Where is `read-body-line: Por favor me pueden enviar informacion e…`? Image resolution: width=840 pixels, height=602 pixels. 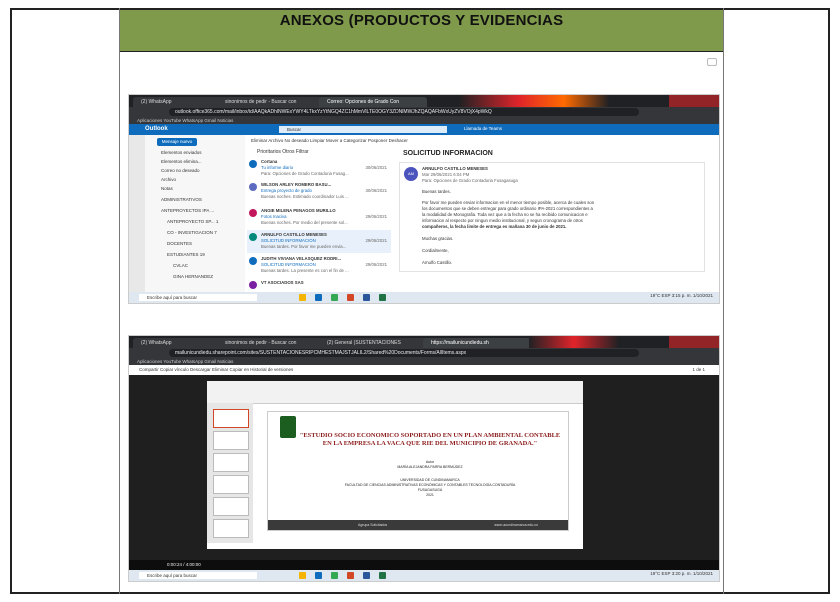
read-body-line: Por favor me pueden enviar informacion e… is located at coordinates (508, 202).